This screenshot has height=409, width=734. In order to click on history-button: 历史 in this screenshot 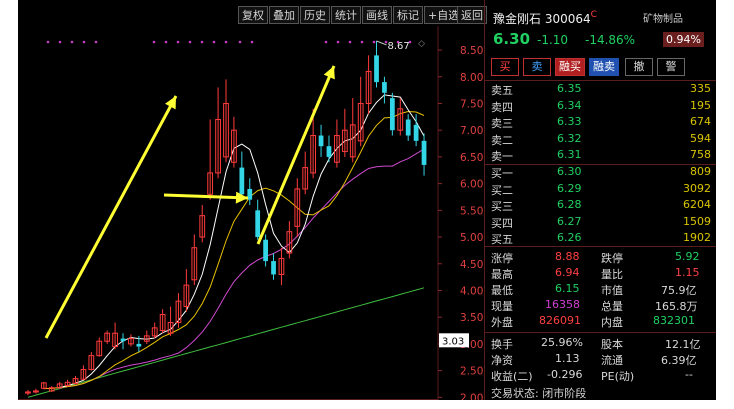, I will do `click(315, 15)`.